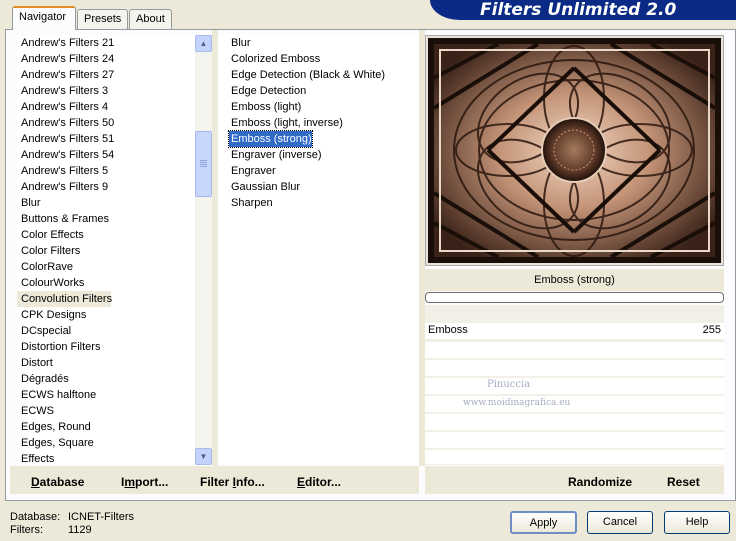  What do you see at coordinates (106, 203) in the screenshot?
I see `category-item: Blur` at bounding box center [106, 203].